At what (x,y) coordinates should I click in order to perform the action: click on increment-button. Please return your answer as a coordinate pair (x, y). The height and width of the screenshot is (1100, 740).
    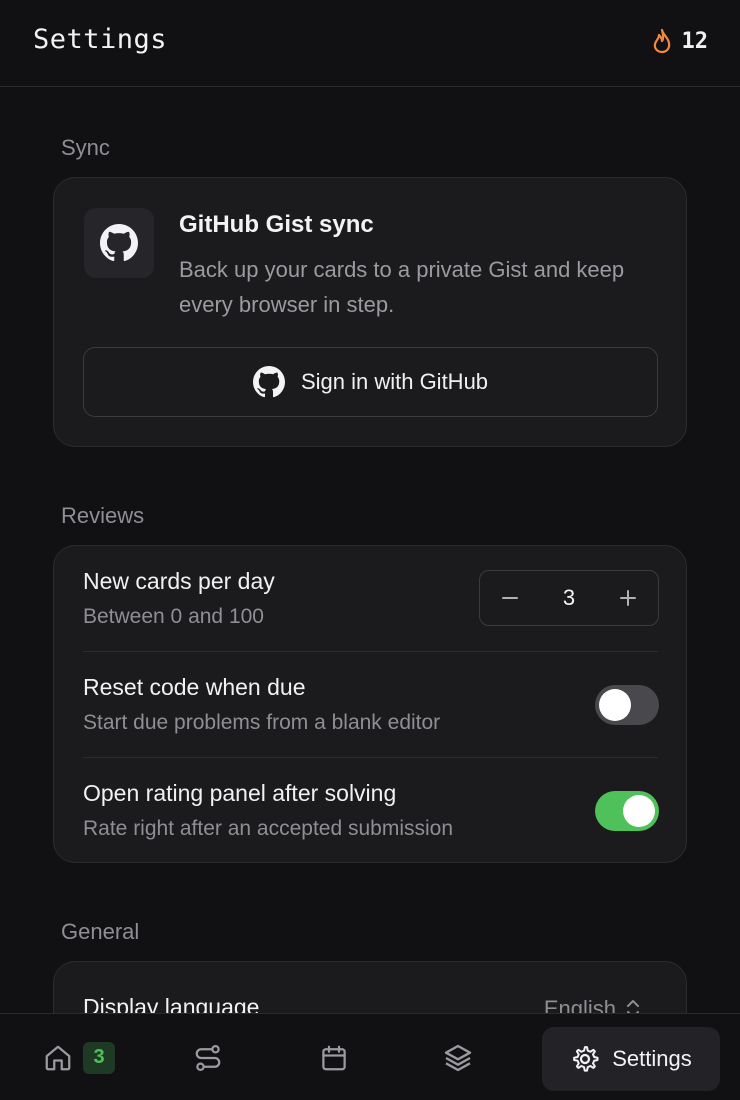
    Looking at the image, I should click on (628, 598).